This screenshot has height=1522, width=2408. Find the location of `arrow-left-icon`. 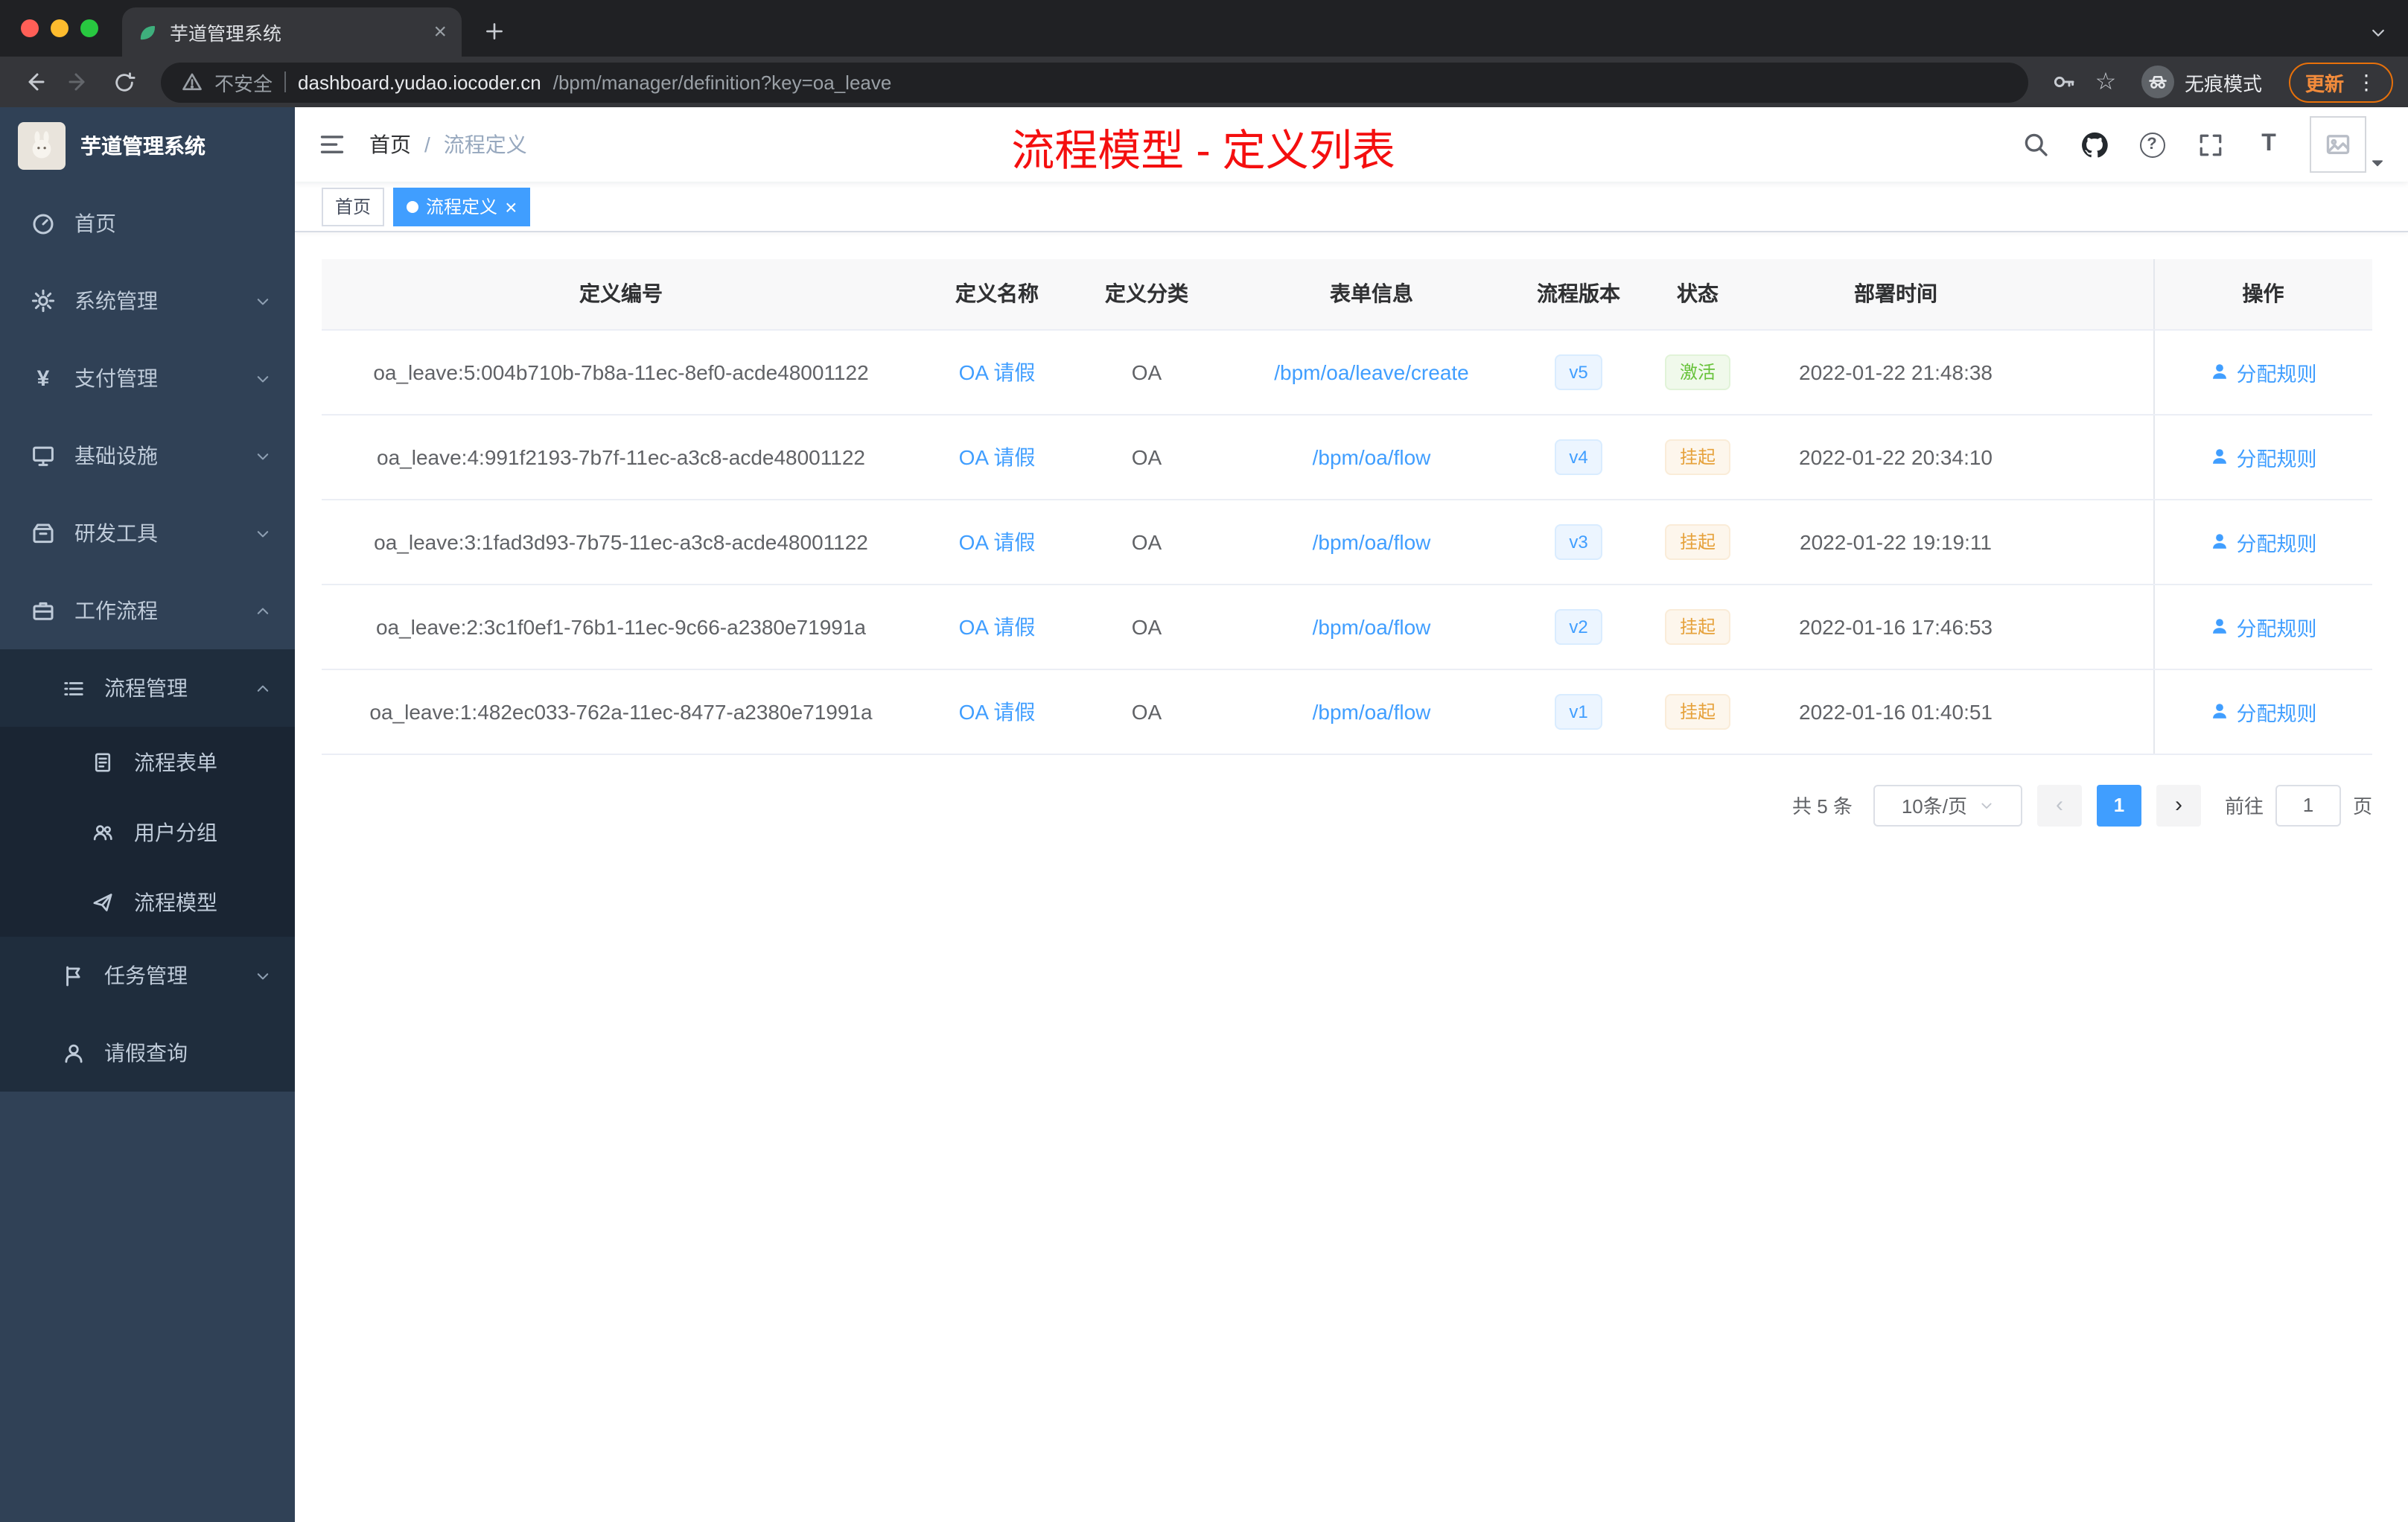

arrow-left-icon is located at coordinates (36, 82).